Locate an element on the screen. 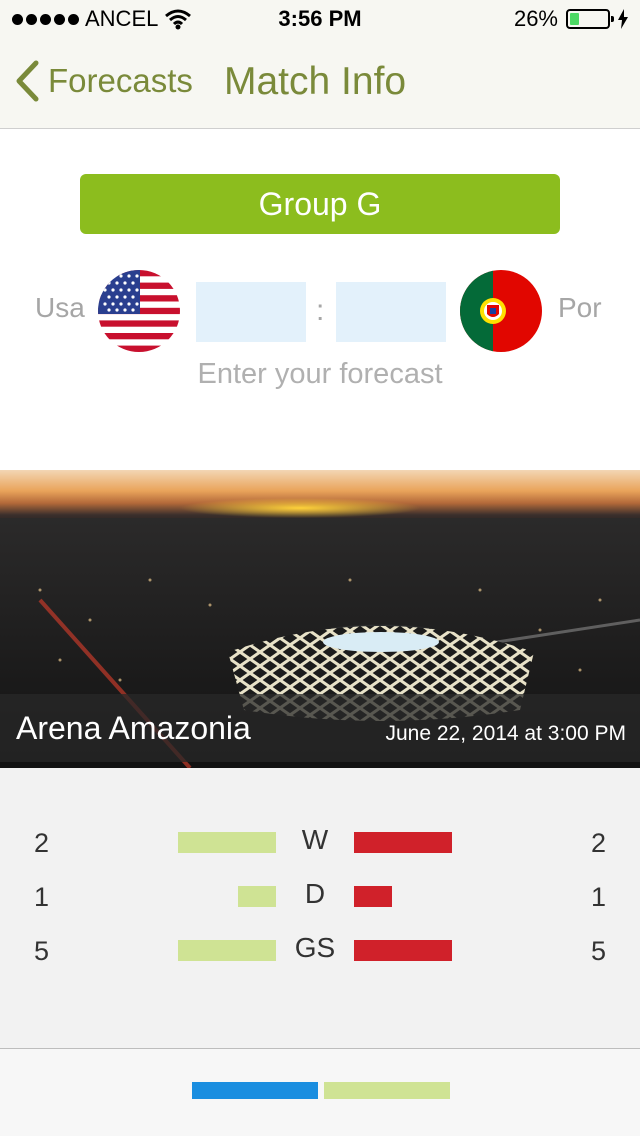 Image resolution: width=640 pixels, height=1136 pixels. page-title: Match Info is located at coordinates (315, 81).